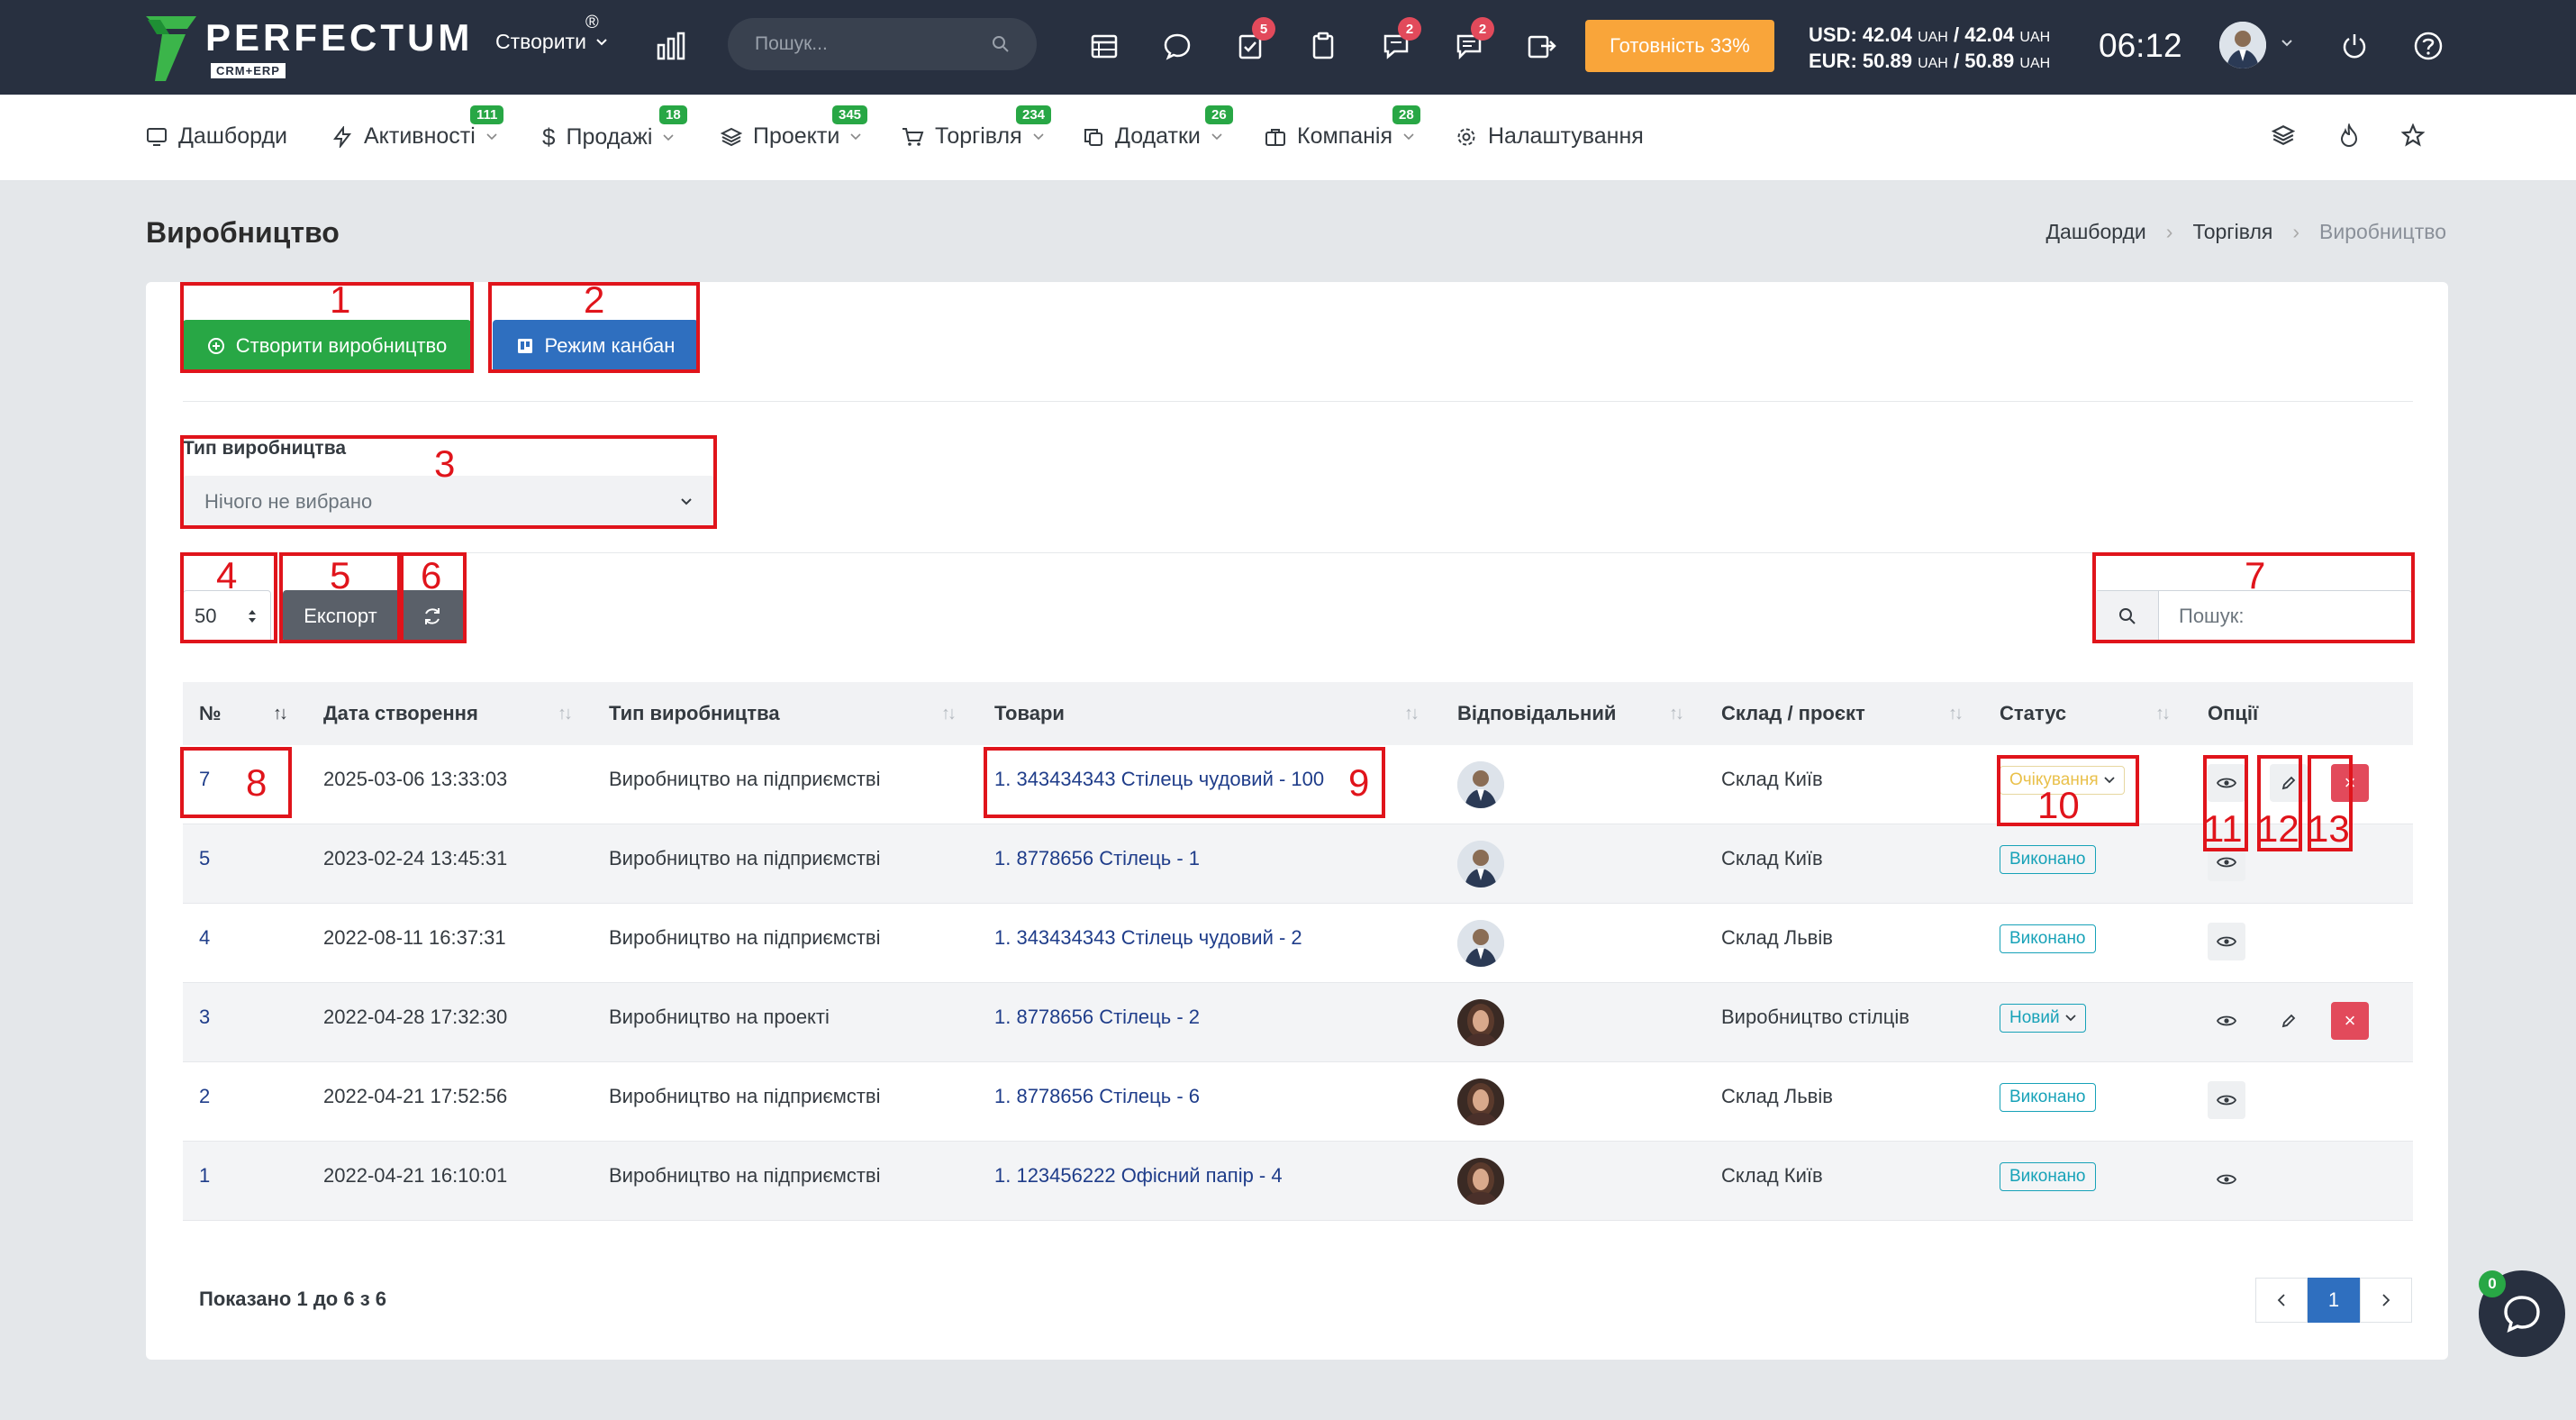 The image size is (2576, 1420). What do you see at coordinates (2035, 37) in the screenshot?
I see `usd-unit-2: UAH` at bounding box center [2035, 37].